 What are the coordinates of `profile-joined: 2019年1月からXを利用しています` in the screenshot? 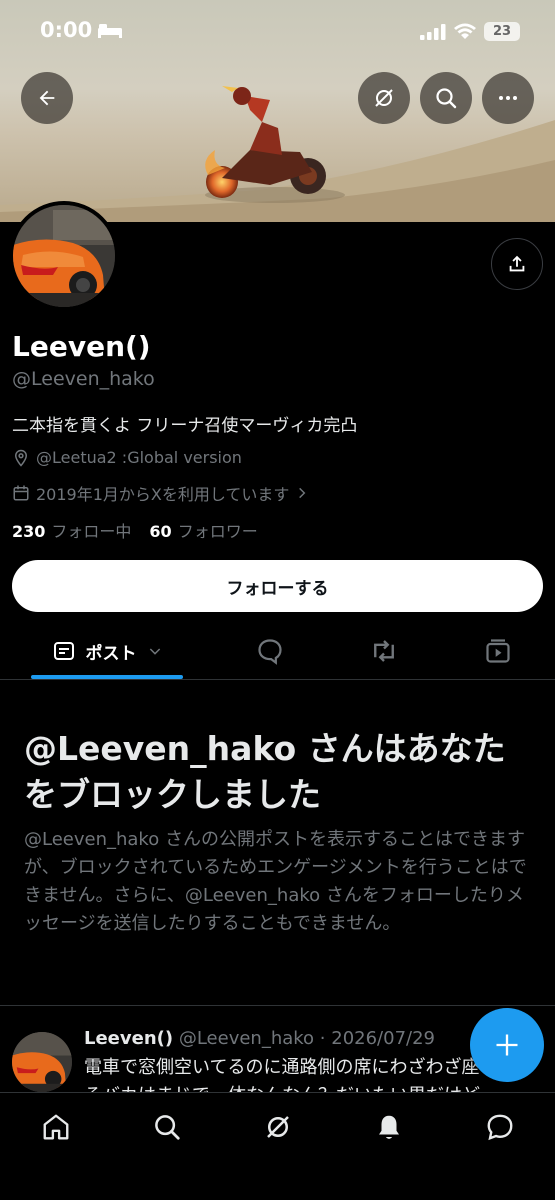 It's located at (160, 493).